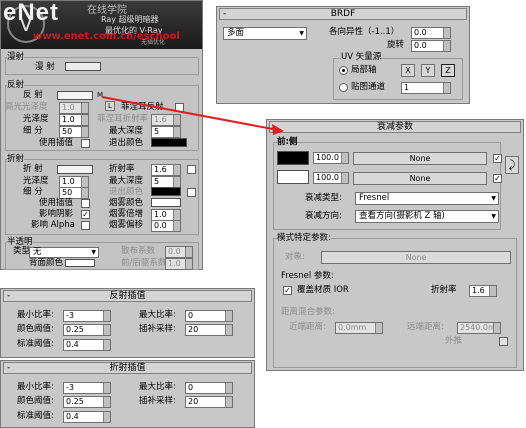 The image size is (526, 428). I want to click on fog-color-swatch, so click(166, 202).